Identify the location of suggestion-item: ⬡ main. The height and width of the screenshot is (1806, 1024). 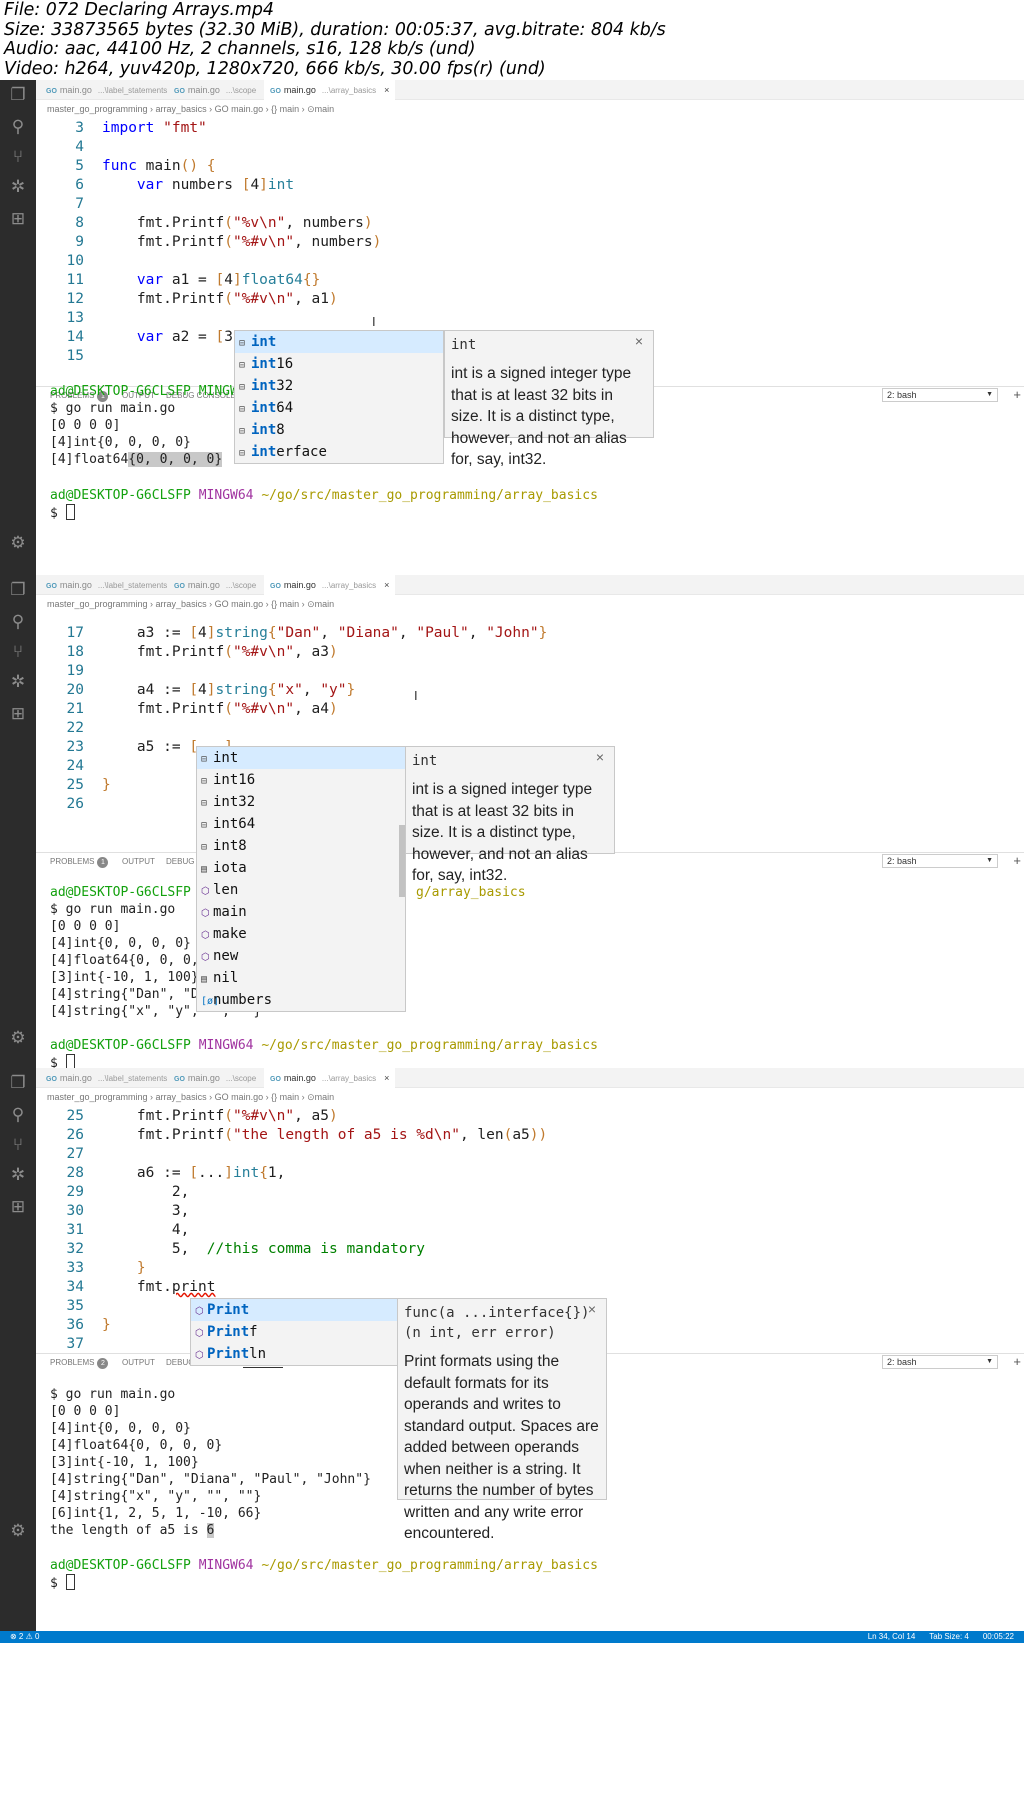
(301, 912).